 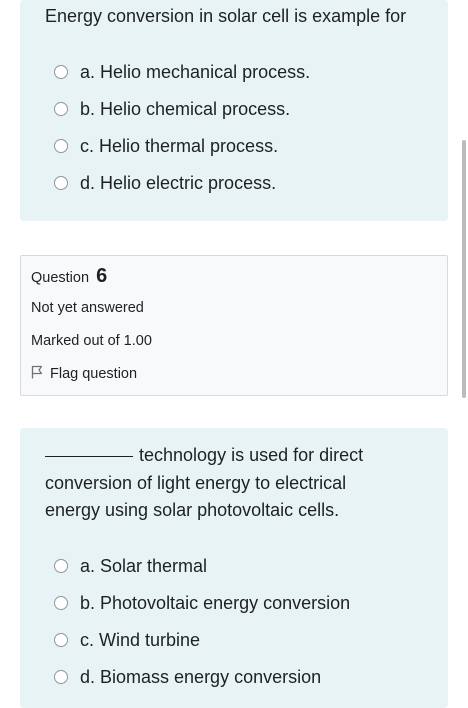 I want to click on answer-option-label: c. Helio thermal process., so click(x=179, y=145).